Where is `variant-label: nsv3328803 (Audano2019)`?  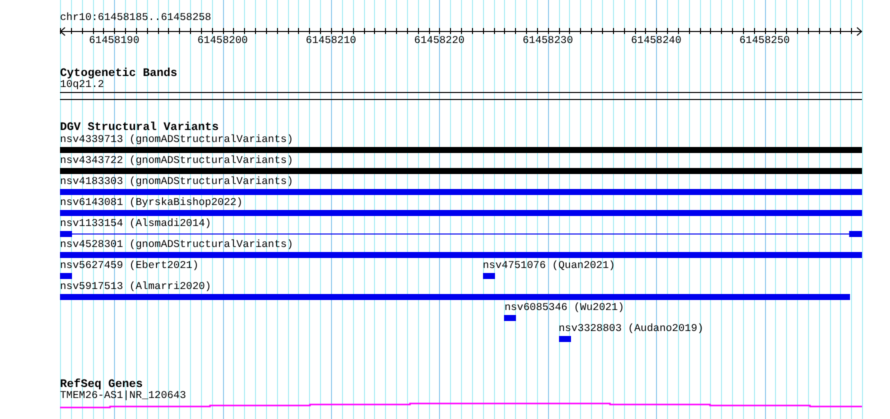
variant-label: nsv3328803 (Audano2019) is located at coordinates (631, 329).